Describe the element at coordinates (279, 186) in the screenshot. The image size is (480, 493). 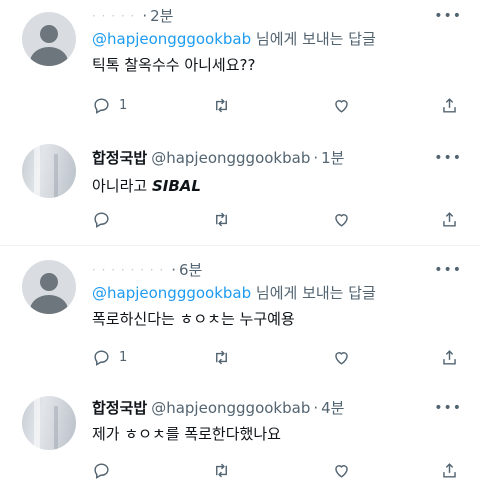
I see `tweet-text: 아니라고 SIBAL` at that location.